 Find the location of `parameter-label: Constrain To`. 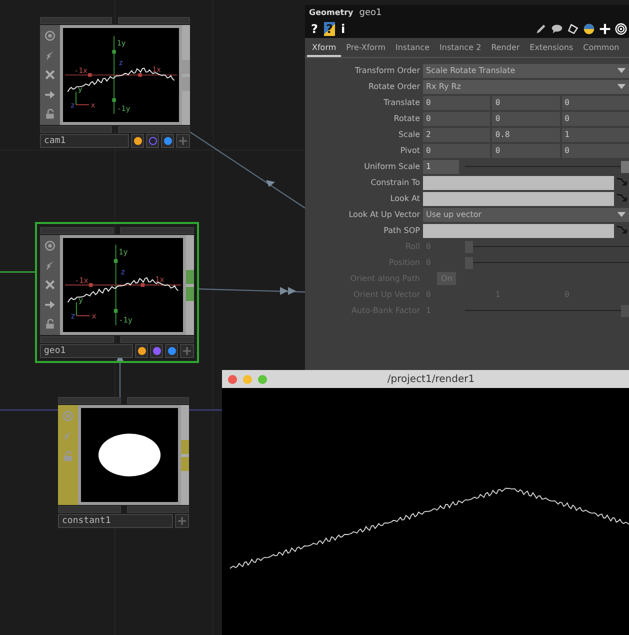

parameter-label: Constrain To is located at coordinates (395, 182).